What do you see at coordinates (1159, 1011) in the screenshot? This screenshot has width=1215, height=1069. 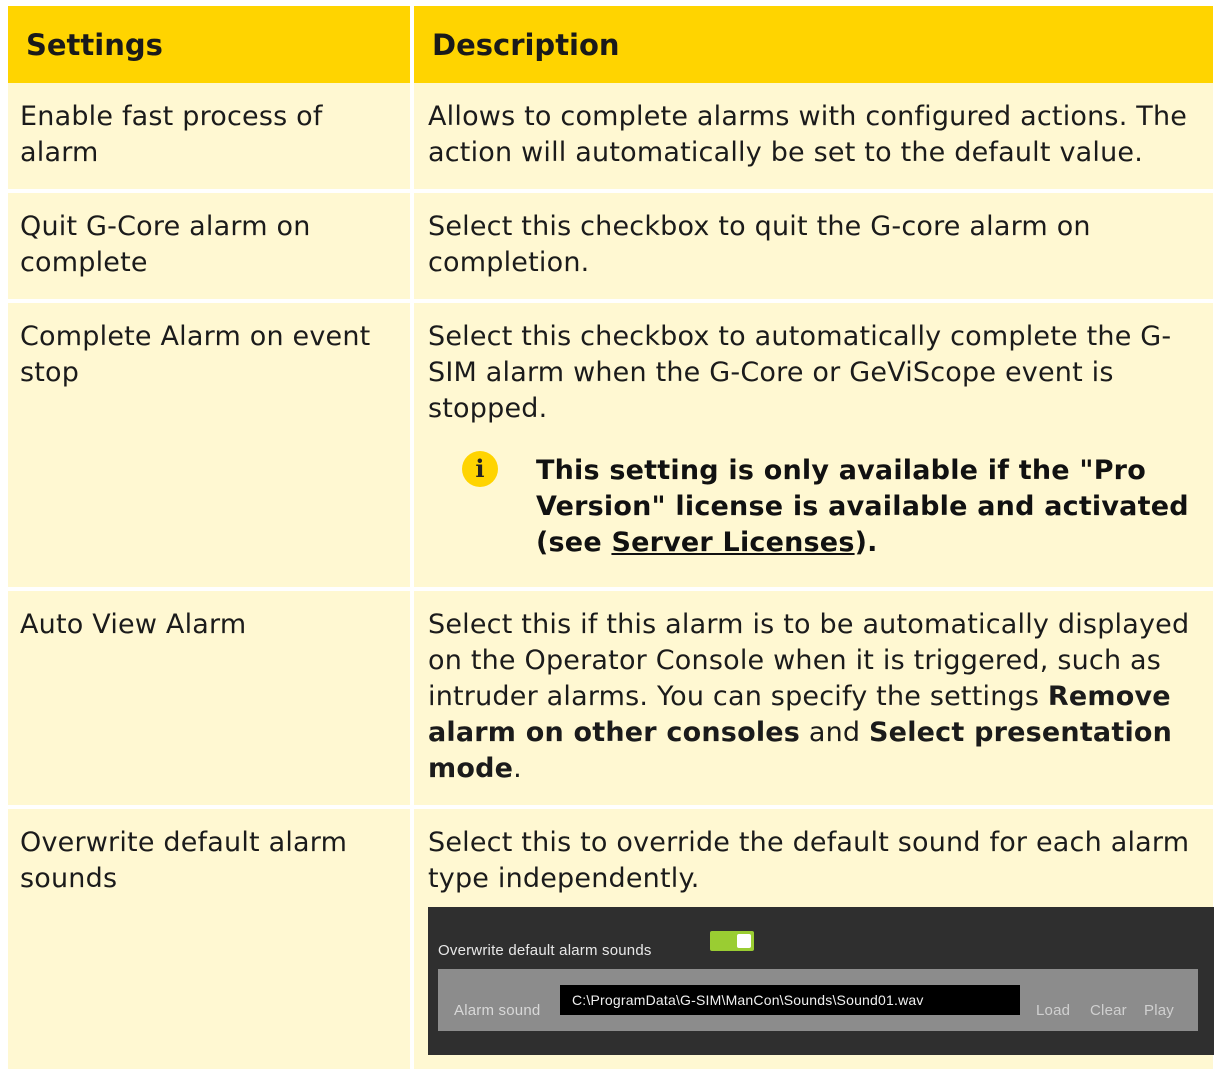 I see `play-button: Play` at bounding box center [1159, 1011].